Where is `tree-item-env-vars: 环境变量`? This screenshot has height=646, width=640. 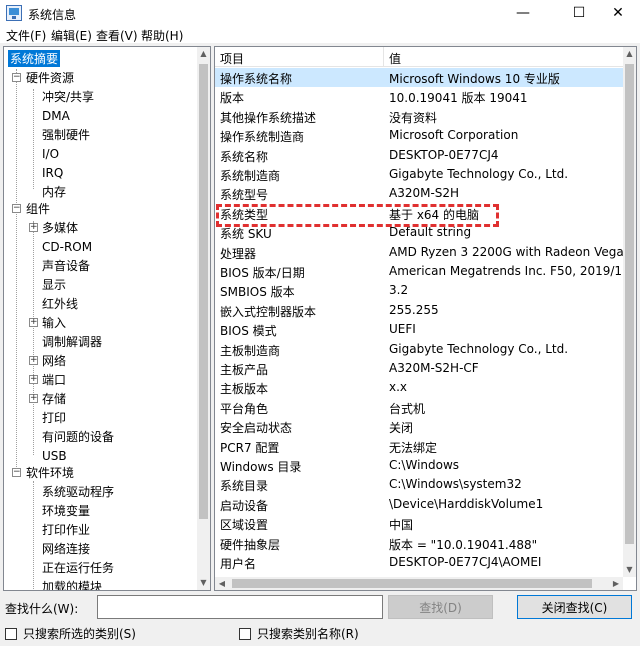 tree-item-env-vars: 环境变量 is located at coordinates (66, 510).